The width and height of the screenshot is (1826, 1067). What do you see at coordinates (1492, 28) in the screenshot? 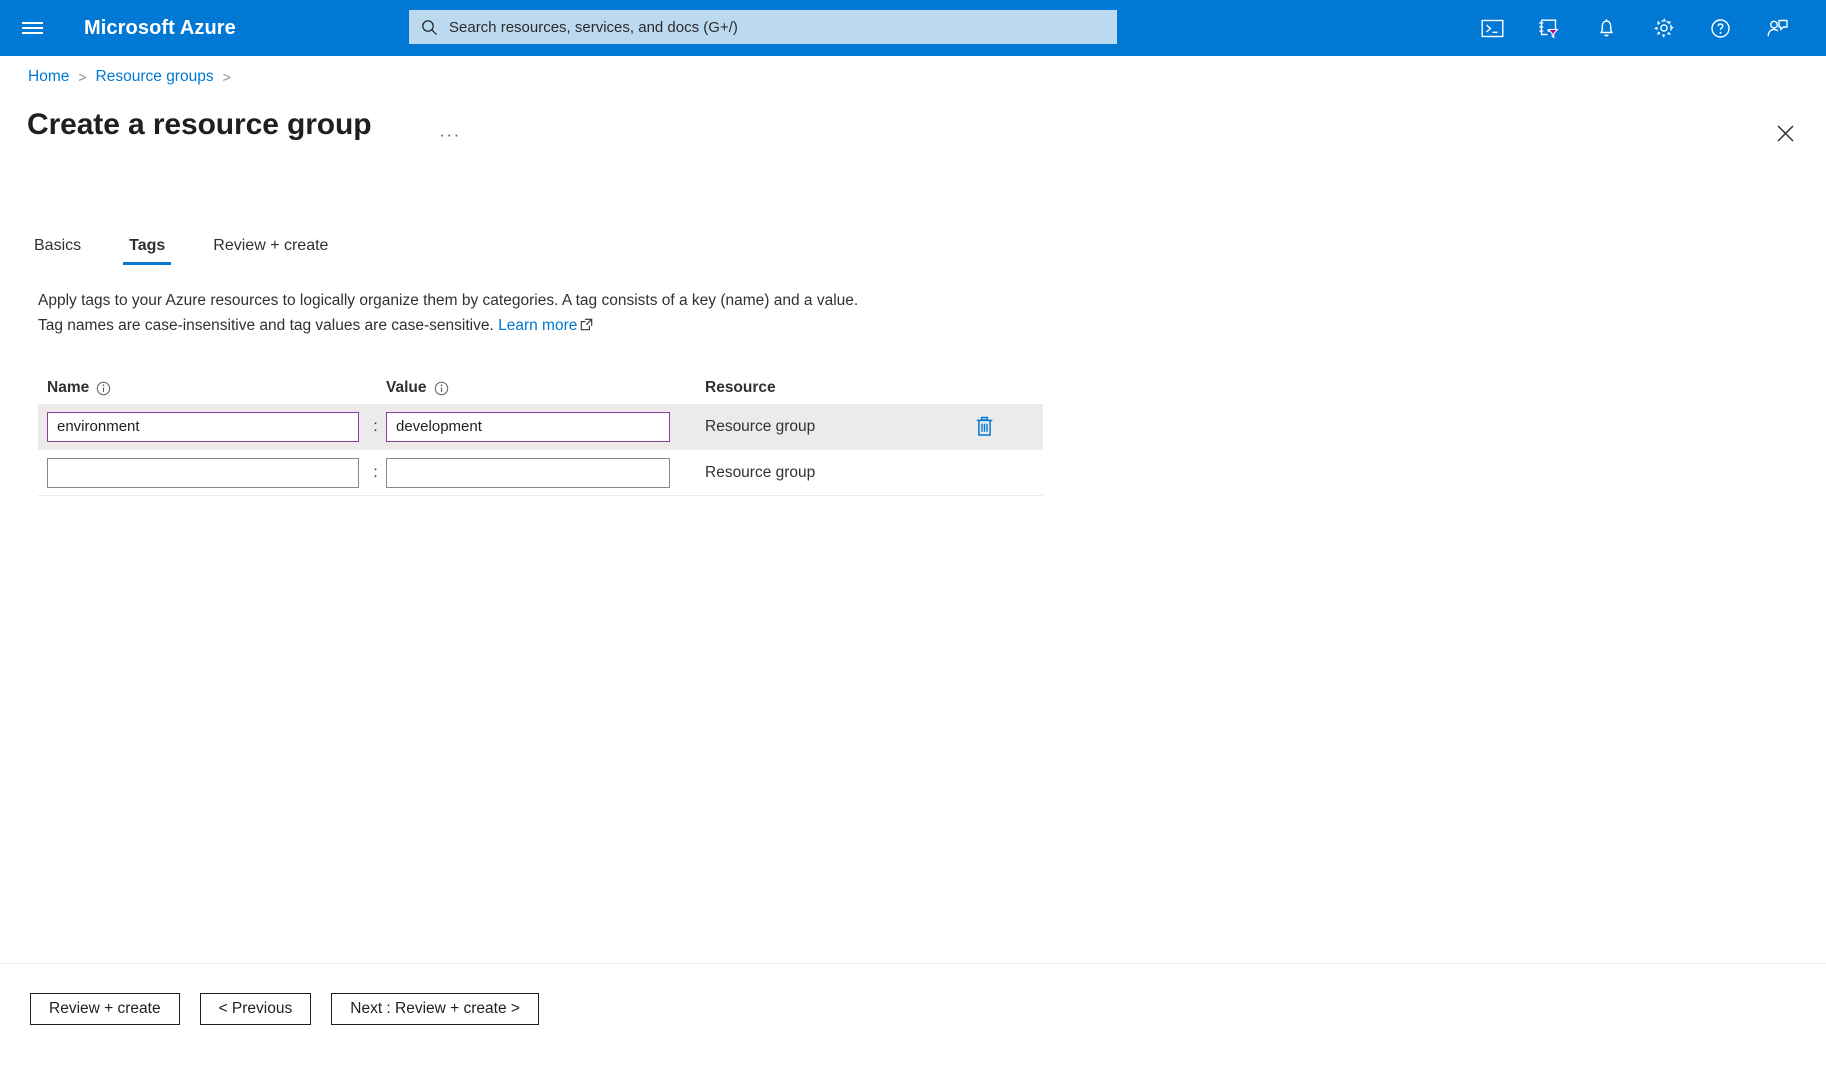
I see `cloud-shell-icon` at bounding box center [1492, 28].